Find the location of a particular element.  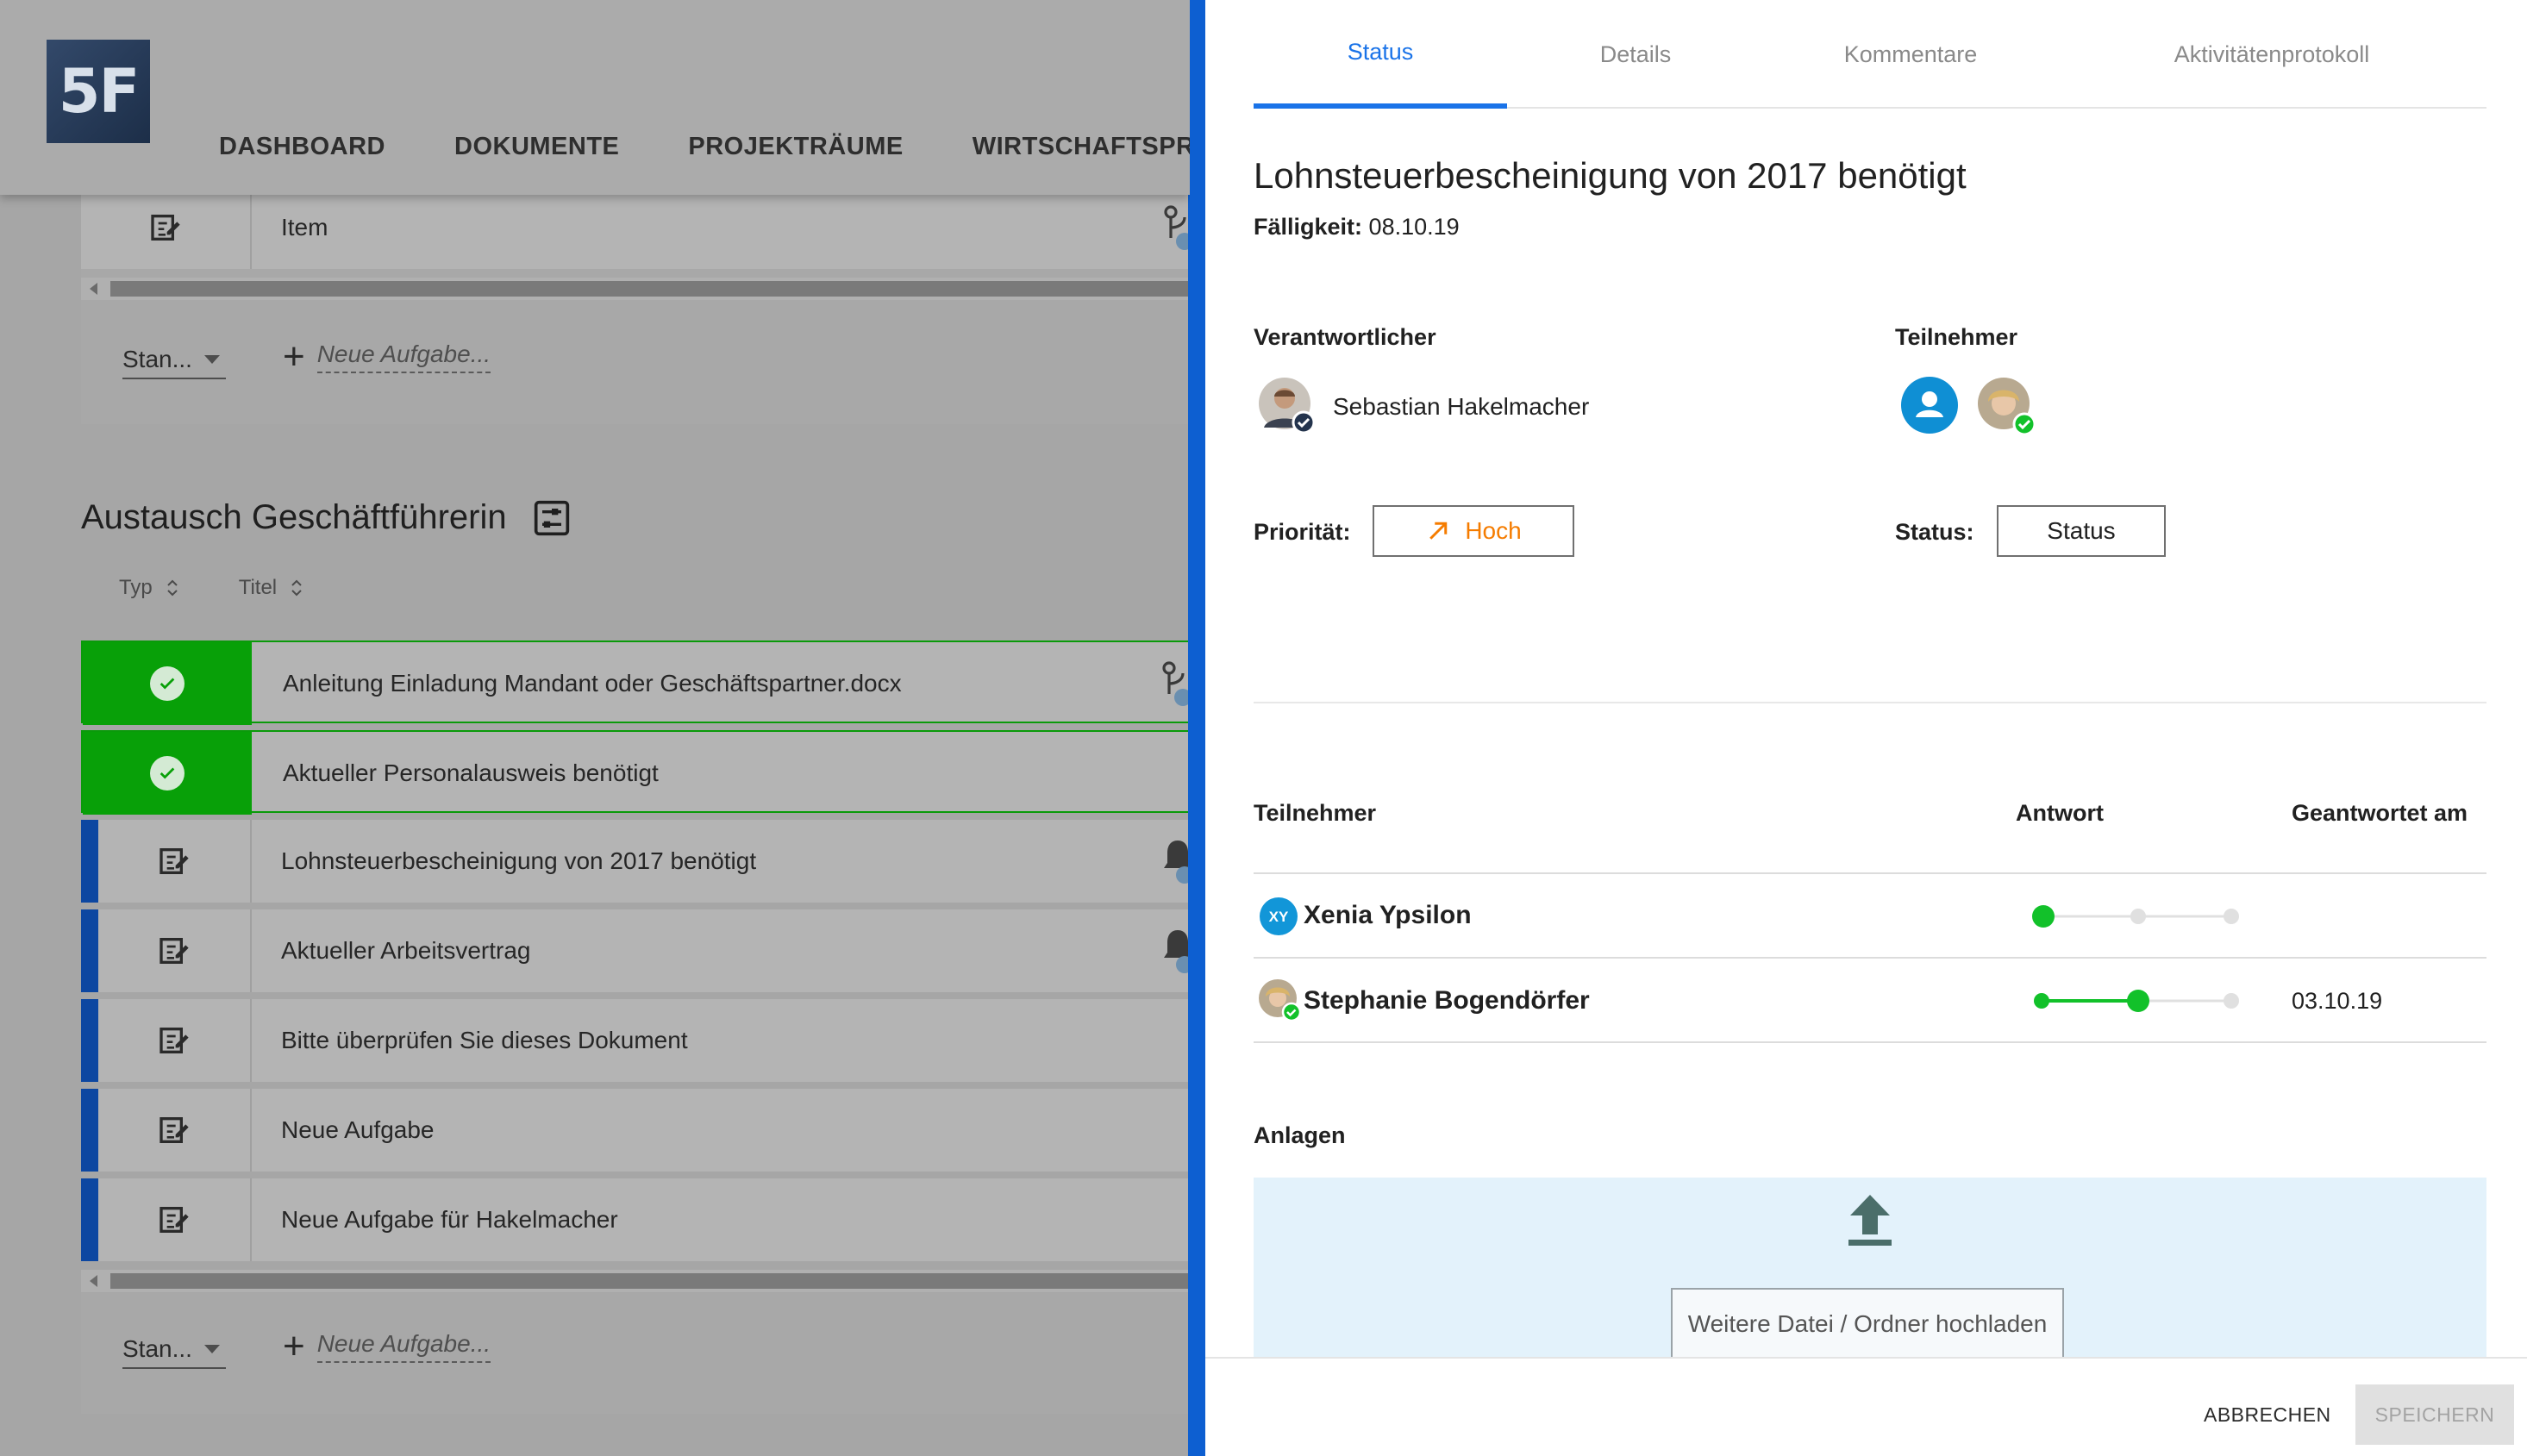

header-answer: Antwort is located at coordinates (2060, 813).